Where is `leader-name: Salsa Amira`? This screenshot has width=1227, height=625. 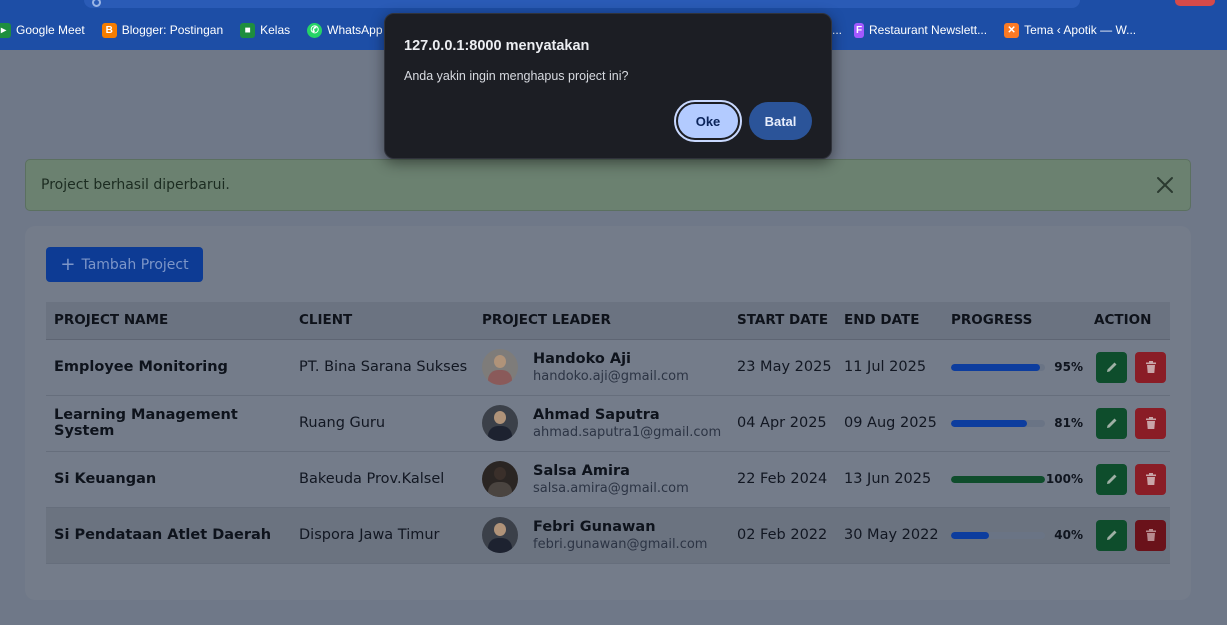
leader-name: Salsa Amira is located at coordinates (581, 470).